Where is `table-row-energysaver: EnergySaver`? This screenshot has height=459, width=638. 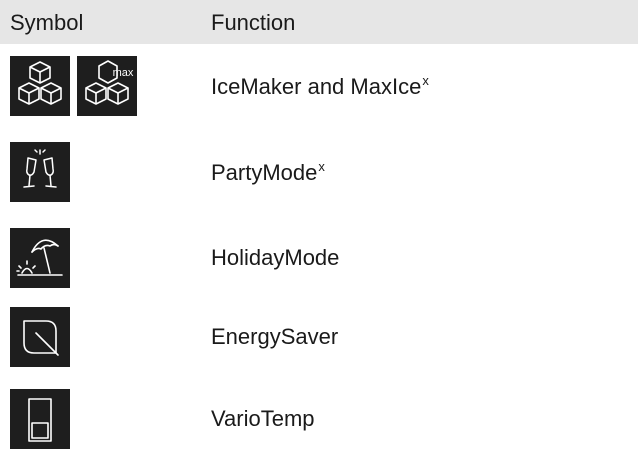
table-row-energysaver: EnergySaver is located at coordinates (319, 337).